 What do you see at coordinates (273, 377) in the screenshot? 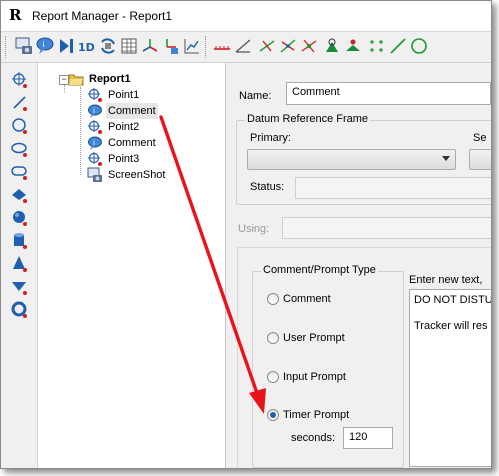
I see `input-prompt-radio` at bounding box center [273, 377].